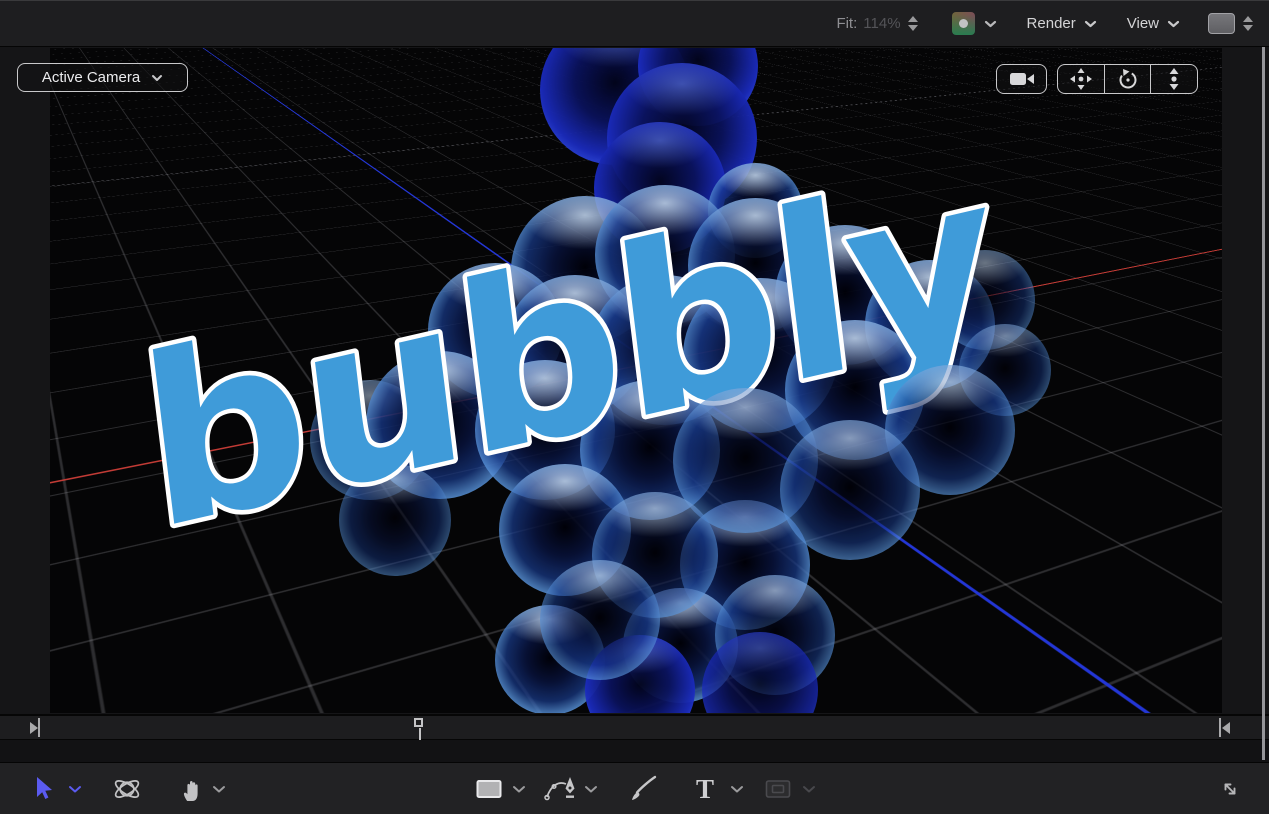  I want to click on text-tool: T, so click(705, 788).